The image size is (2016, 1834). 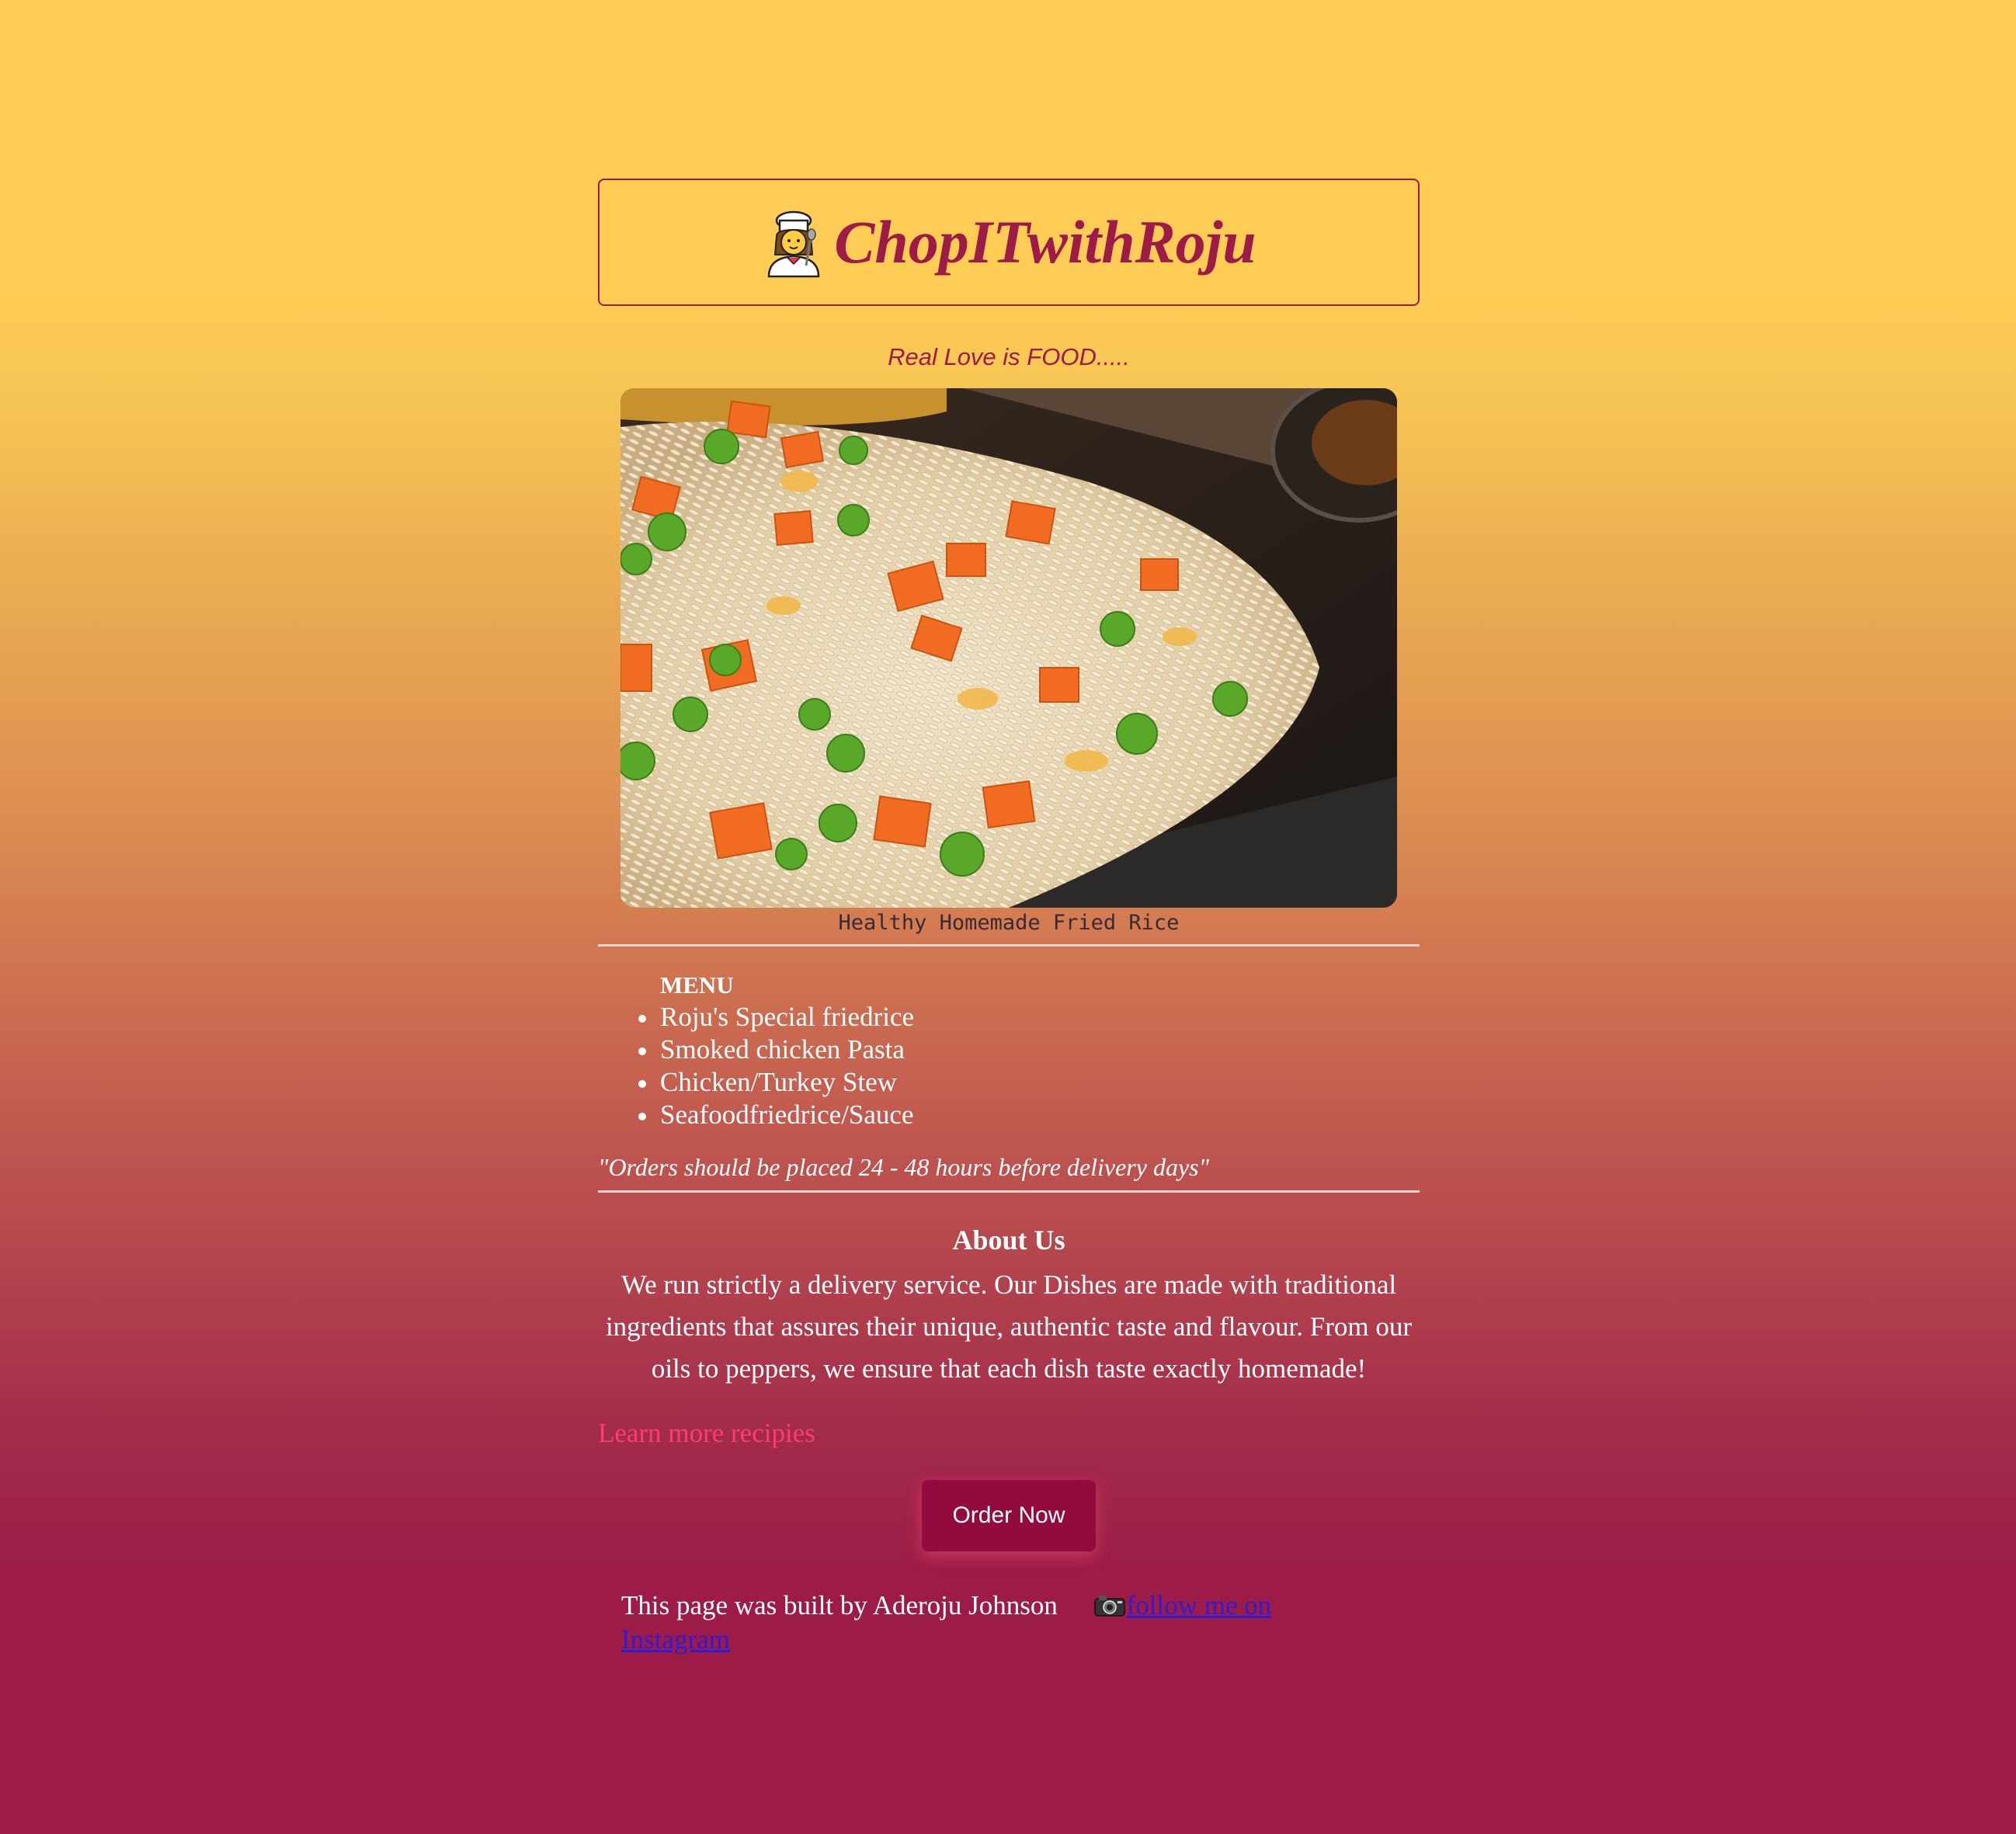 What do you see at coordinates (1029, 1017) in the screenshot?
I see `menu-item: Roju's Special friedrice` at bounding box center [1029, 1017].